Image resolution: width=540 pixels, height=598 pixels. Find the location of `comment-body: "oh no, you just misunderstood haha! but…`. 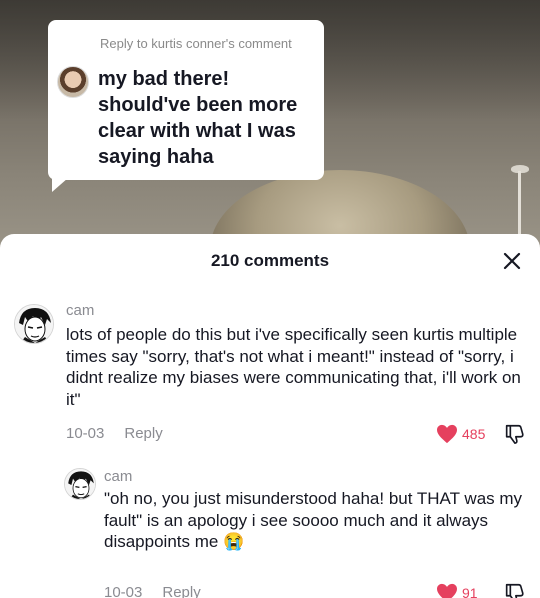

comment-body: "oh no, you just misunderstood haha! but… is located at coordinates (313, 520).